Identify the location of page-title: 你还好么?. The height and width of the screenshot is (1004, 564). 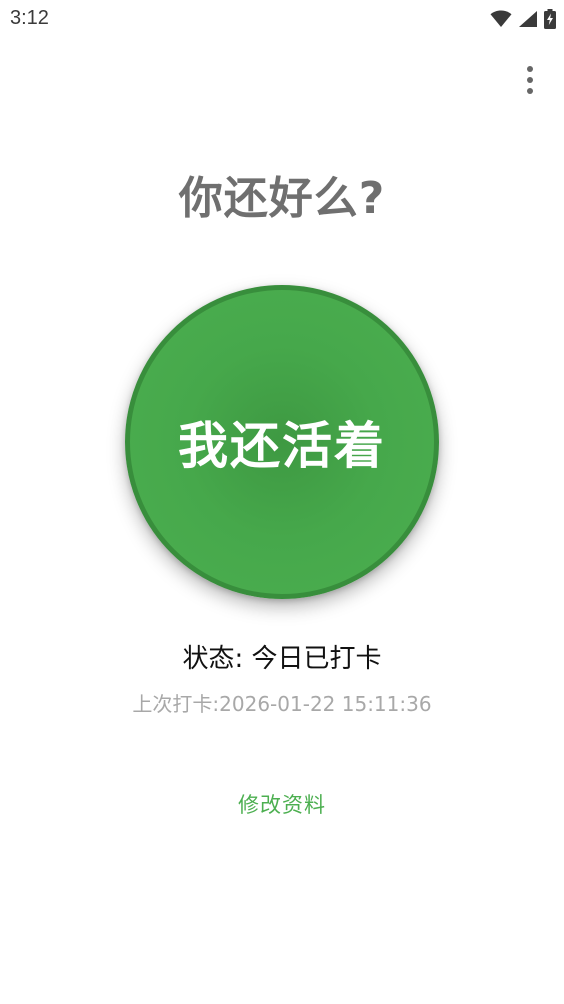
(282, 198).